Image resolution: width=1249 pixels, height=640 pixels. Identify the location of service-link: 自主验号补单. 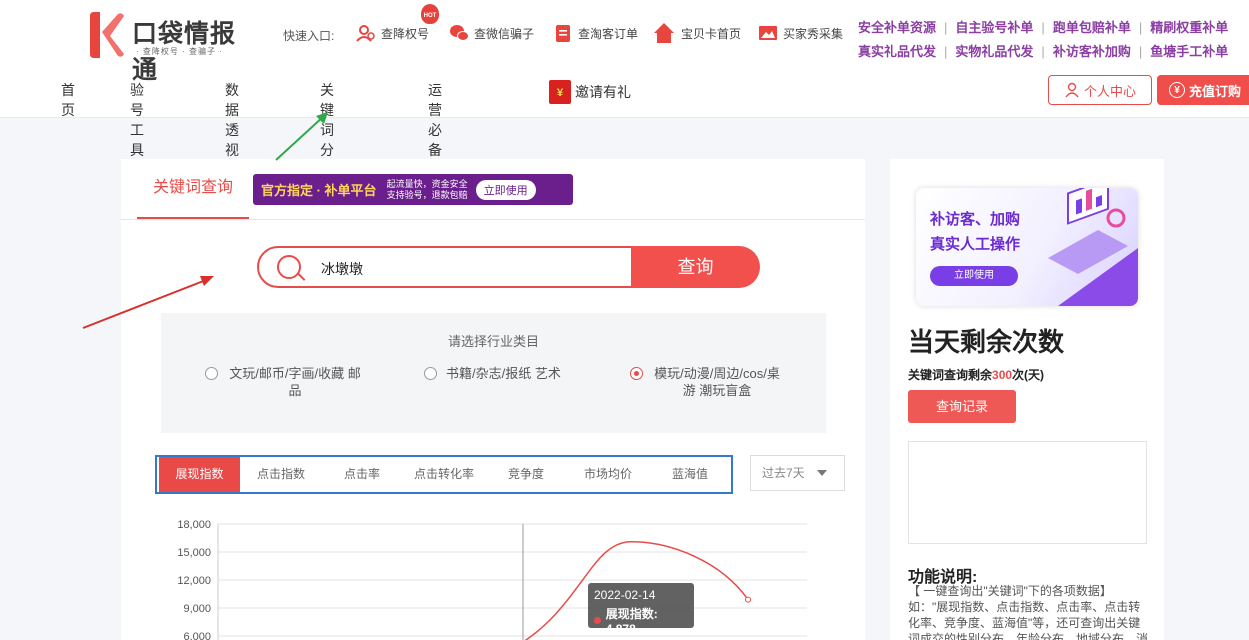
(994, 28).